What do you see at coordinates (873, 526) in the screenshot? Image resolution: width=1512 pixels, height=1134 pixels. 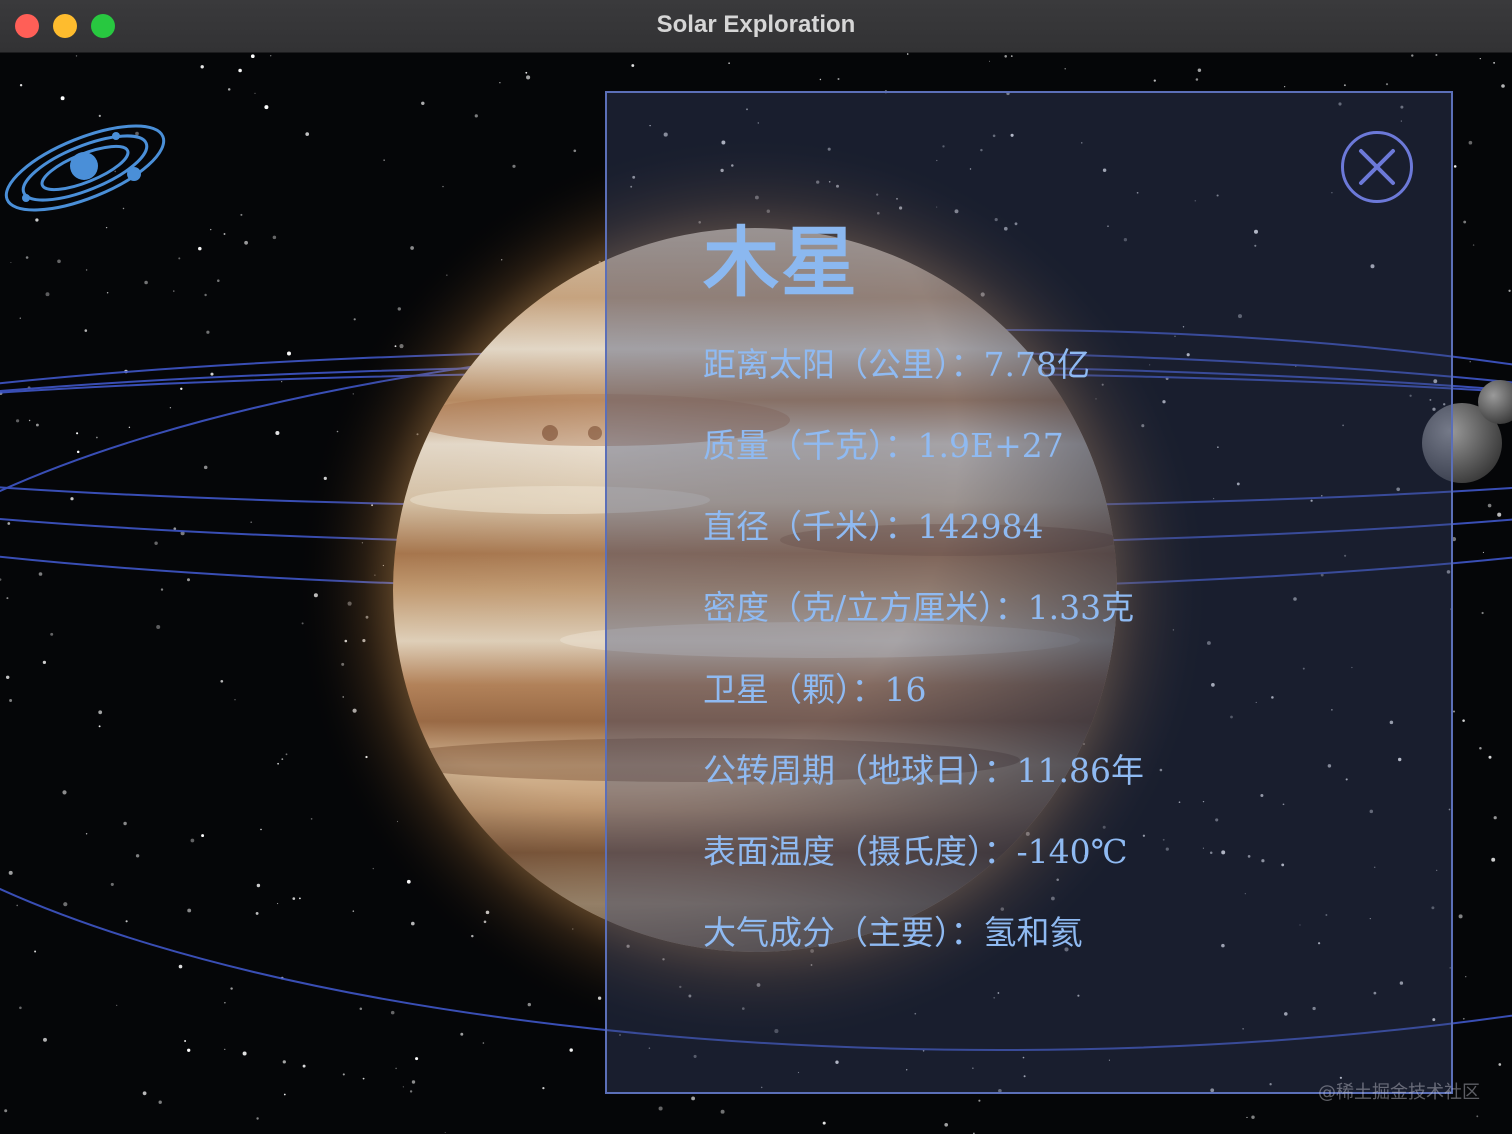 I see `info-diameter: 直径（千米）：142984` at bounding box center [873, 526].